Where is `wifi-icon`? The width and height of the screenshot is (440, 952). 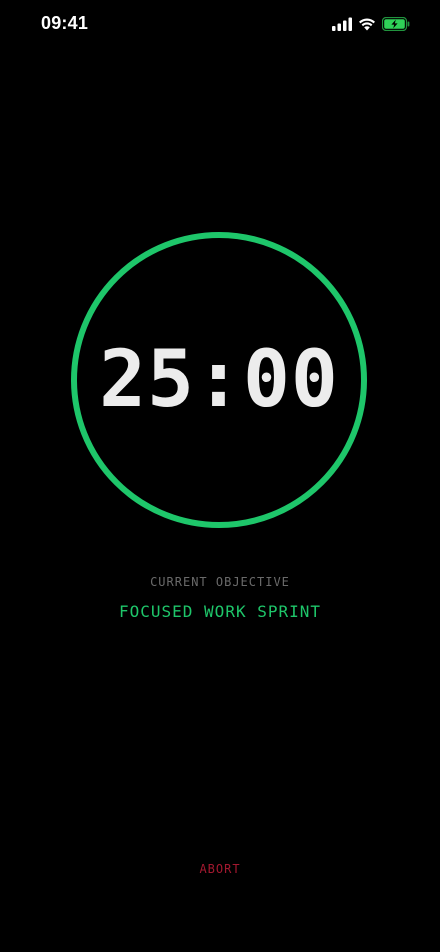
wifi-icon is located at coordinates (367, 24).